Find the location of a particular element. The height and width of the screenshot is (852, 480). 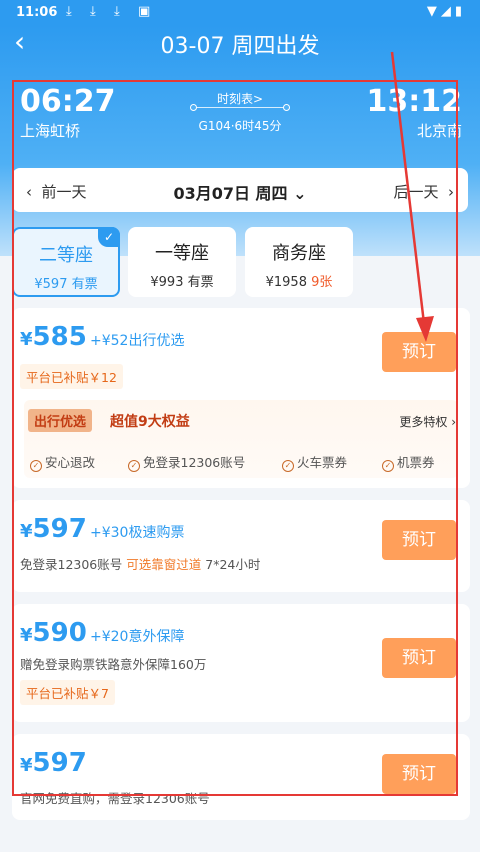

app-notification-icon: ▣ is located at coordinates (144, 11).